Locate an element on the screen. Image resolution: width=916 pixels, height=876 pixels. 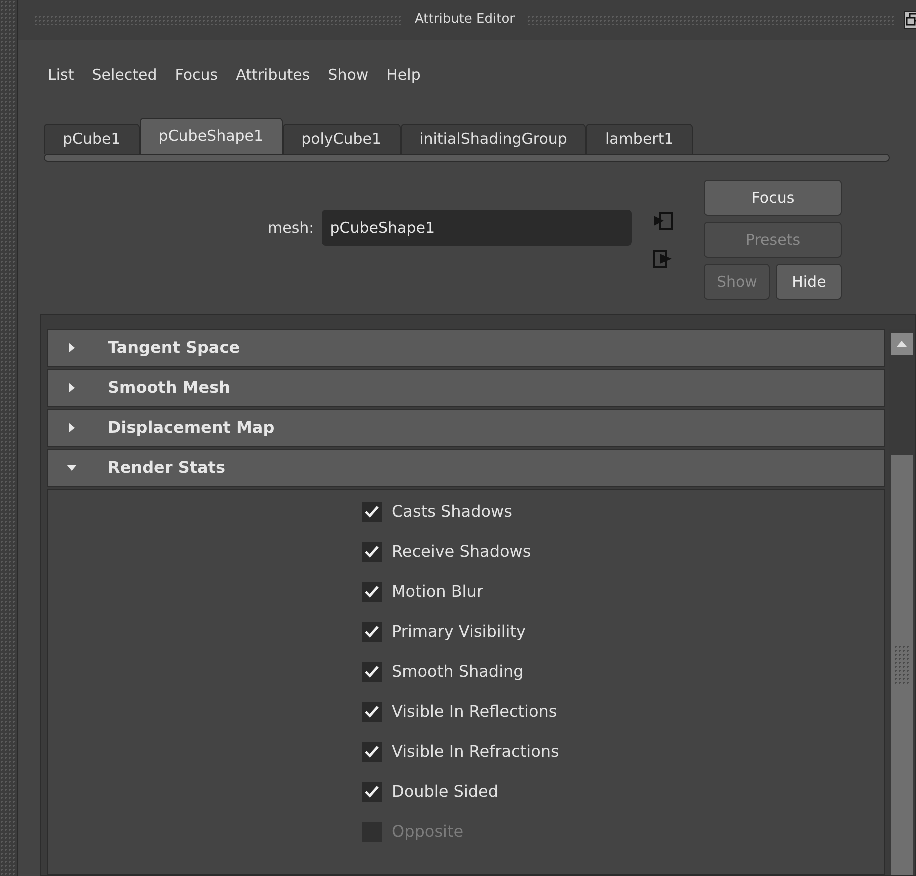
checkbox-option: Casts Shadows is located at coordinates (437, 512).